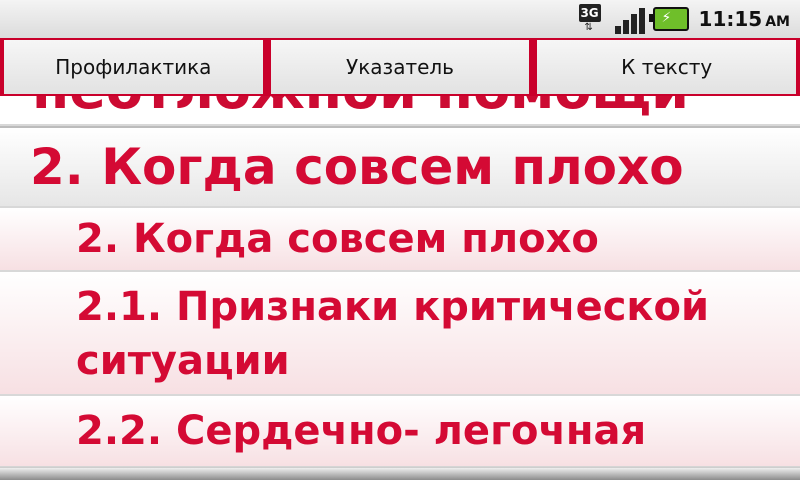 This screenshot has width=800, height=480. Describe the element at coordinates (730, 19) in the screenshot. I see `clock-time: 11:15` at that location.